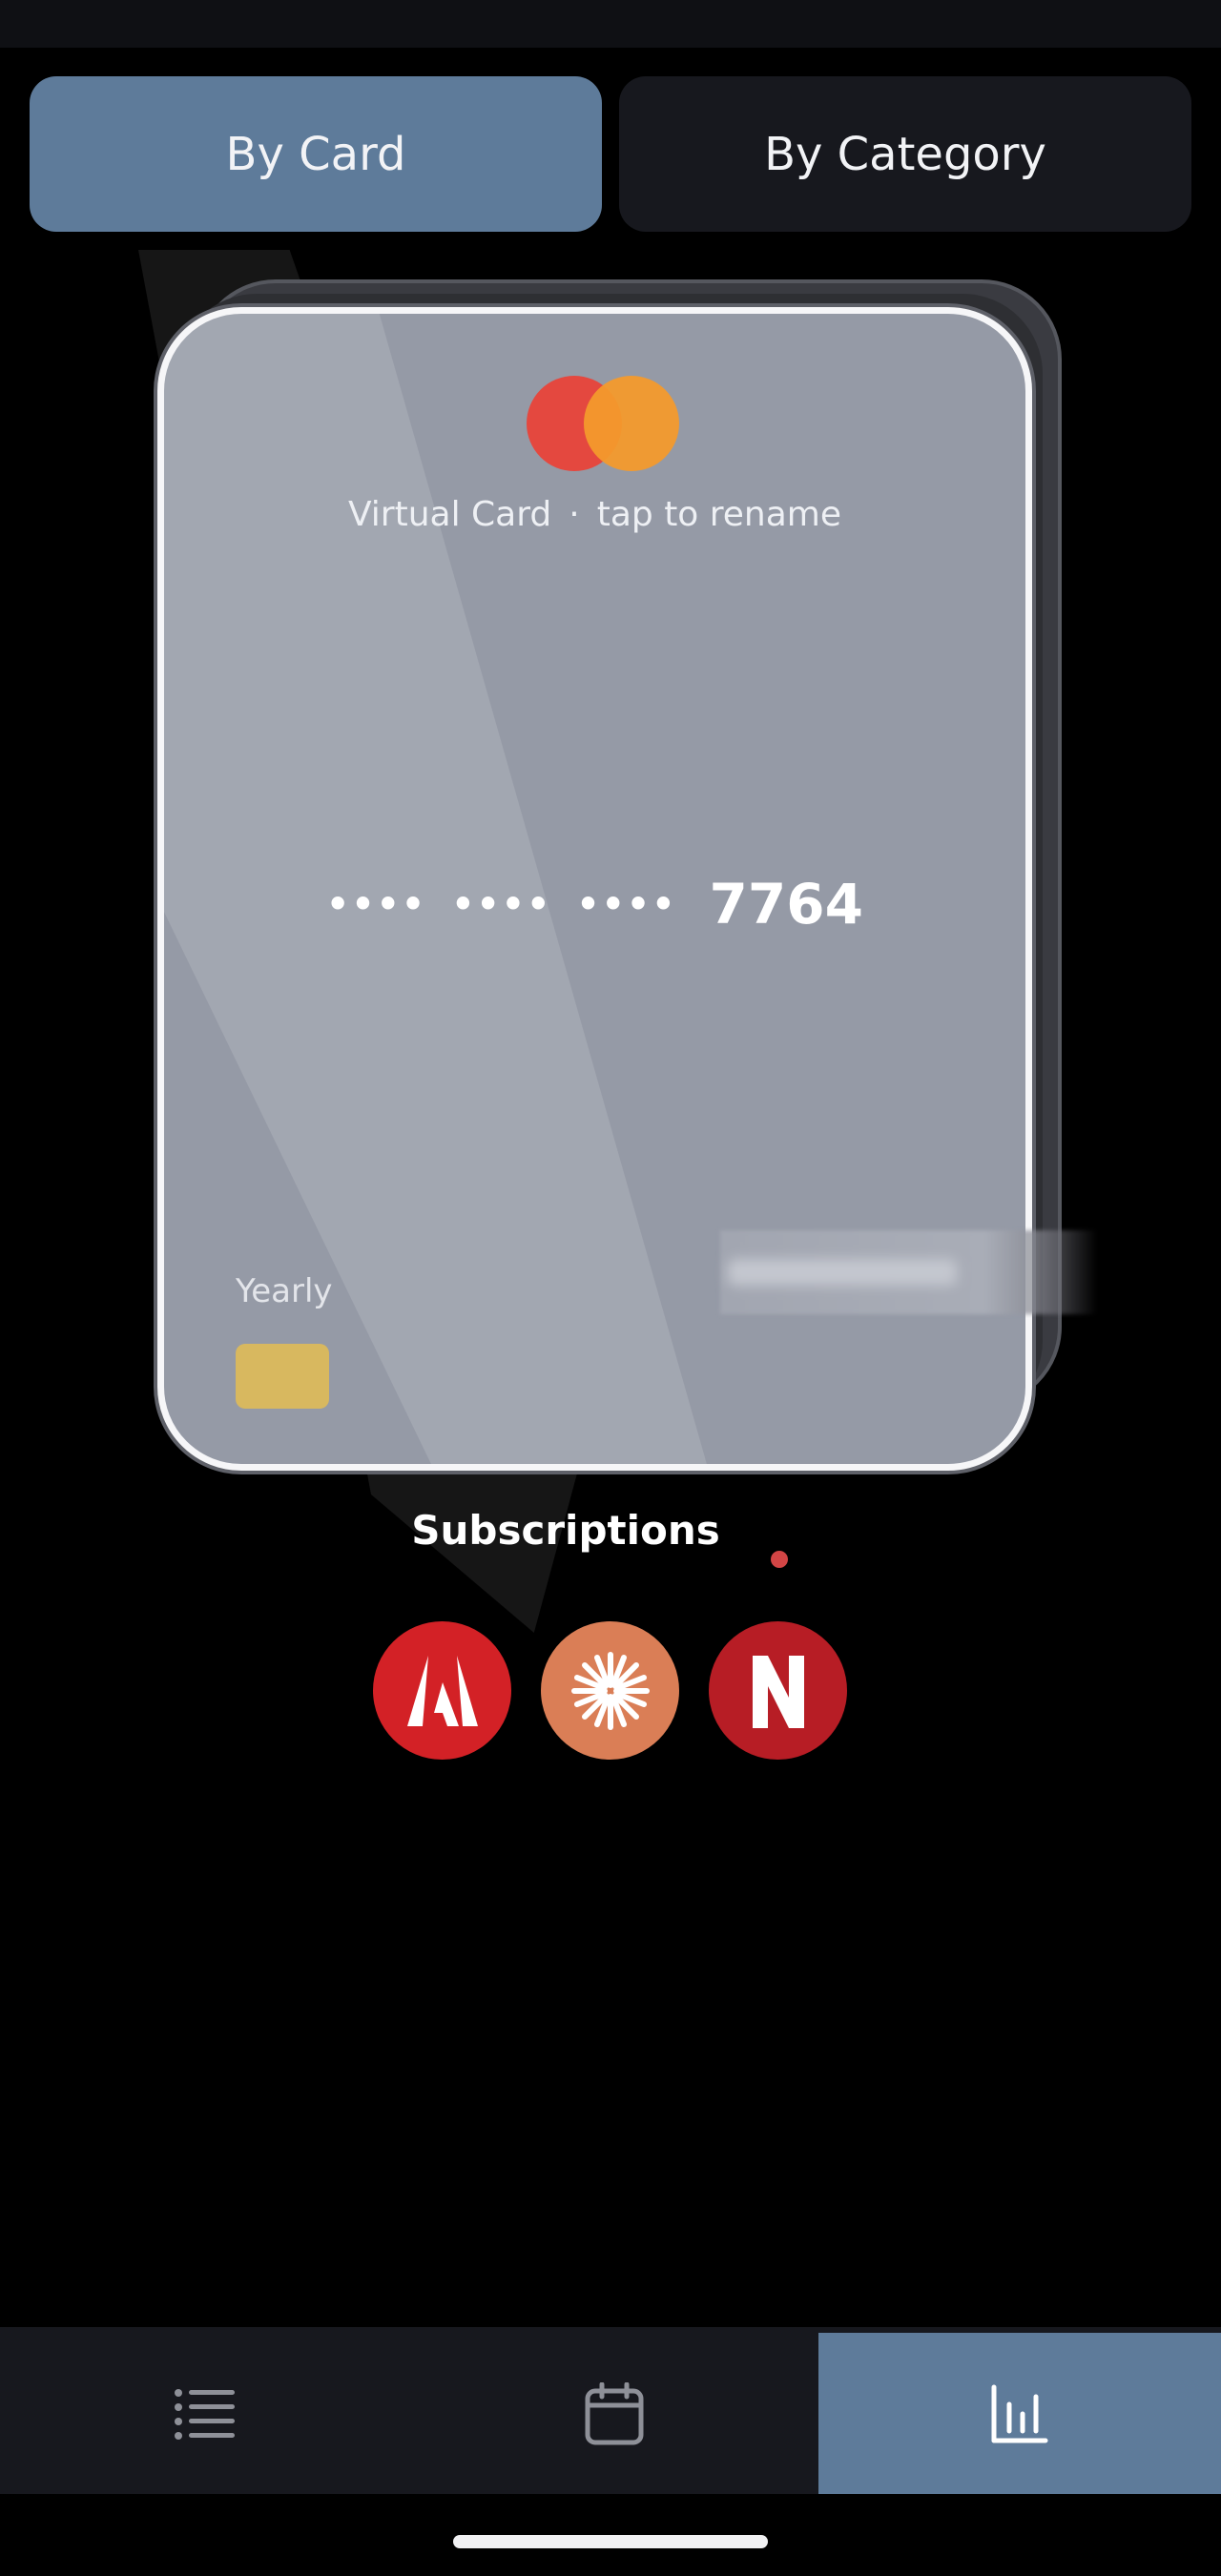 Image resolution: width=1221 pixels, height=2576 pixels. I want to click on card-name: Virtual Card, so click(449, 514).